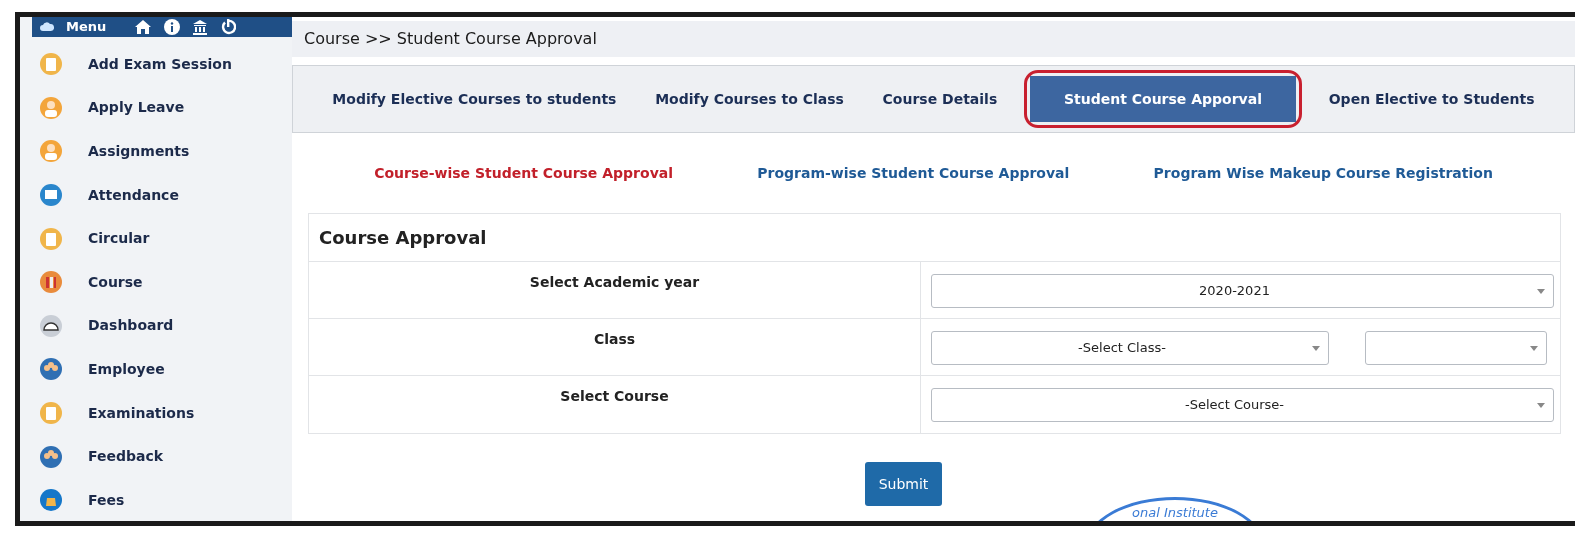  Describe the element at coordinates (115, 282) in the screenshot. I see `sidebar-item: Course` at that location.